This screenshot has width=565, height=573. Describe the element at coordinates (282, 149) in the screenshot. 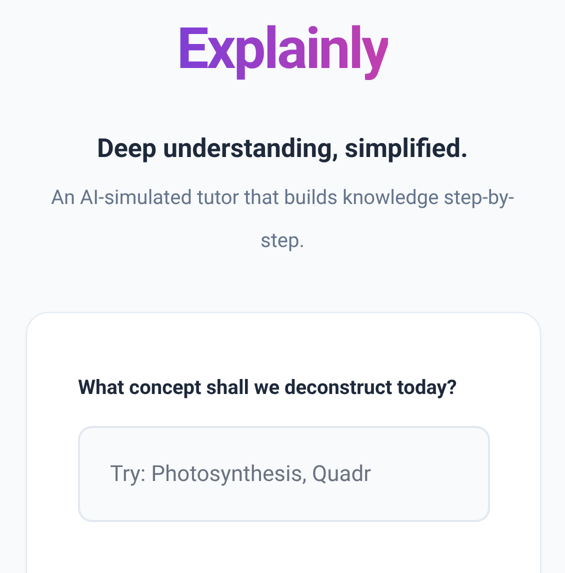

I see `headline: Deep understanding, simplified.` at that location.